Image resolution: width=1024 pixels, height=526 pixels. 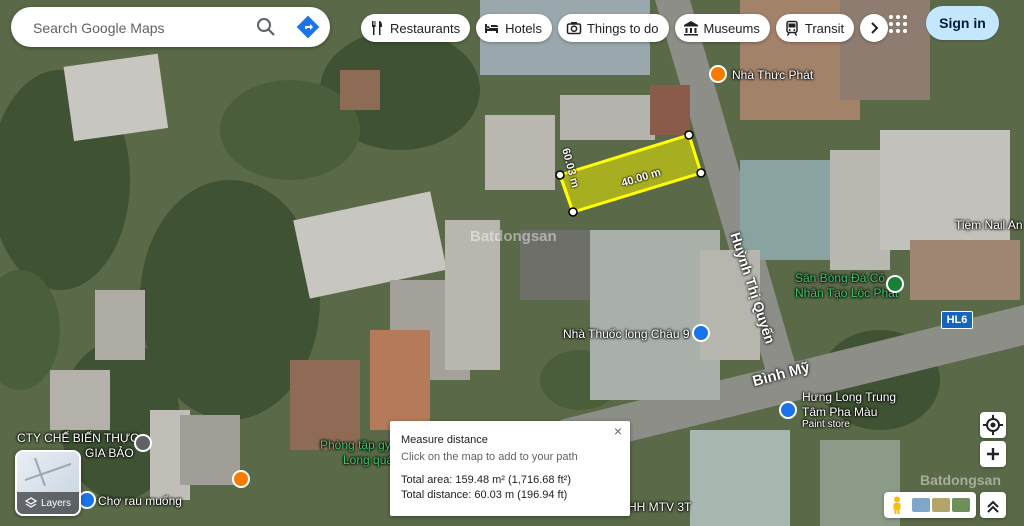 I want to click on street-view-strip, so click(x=930, y=505).